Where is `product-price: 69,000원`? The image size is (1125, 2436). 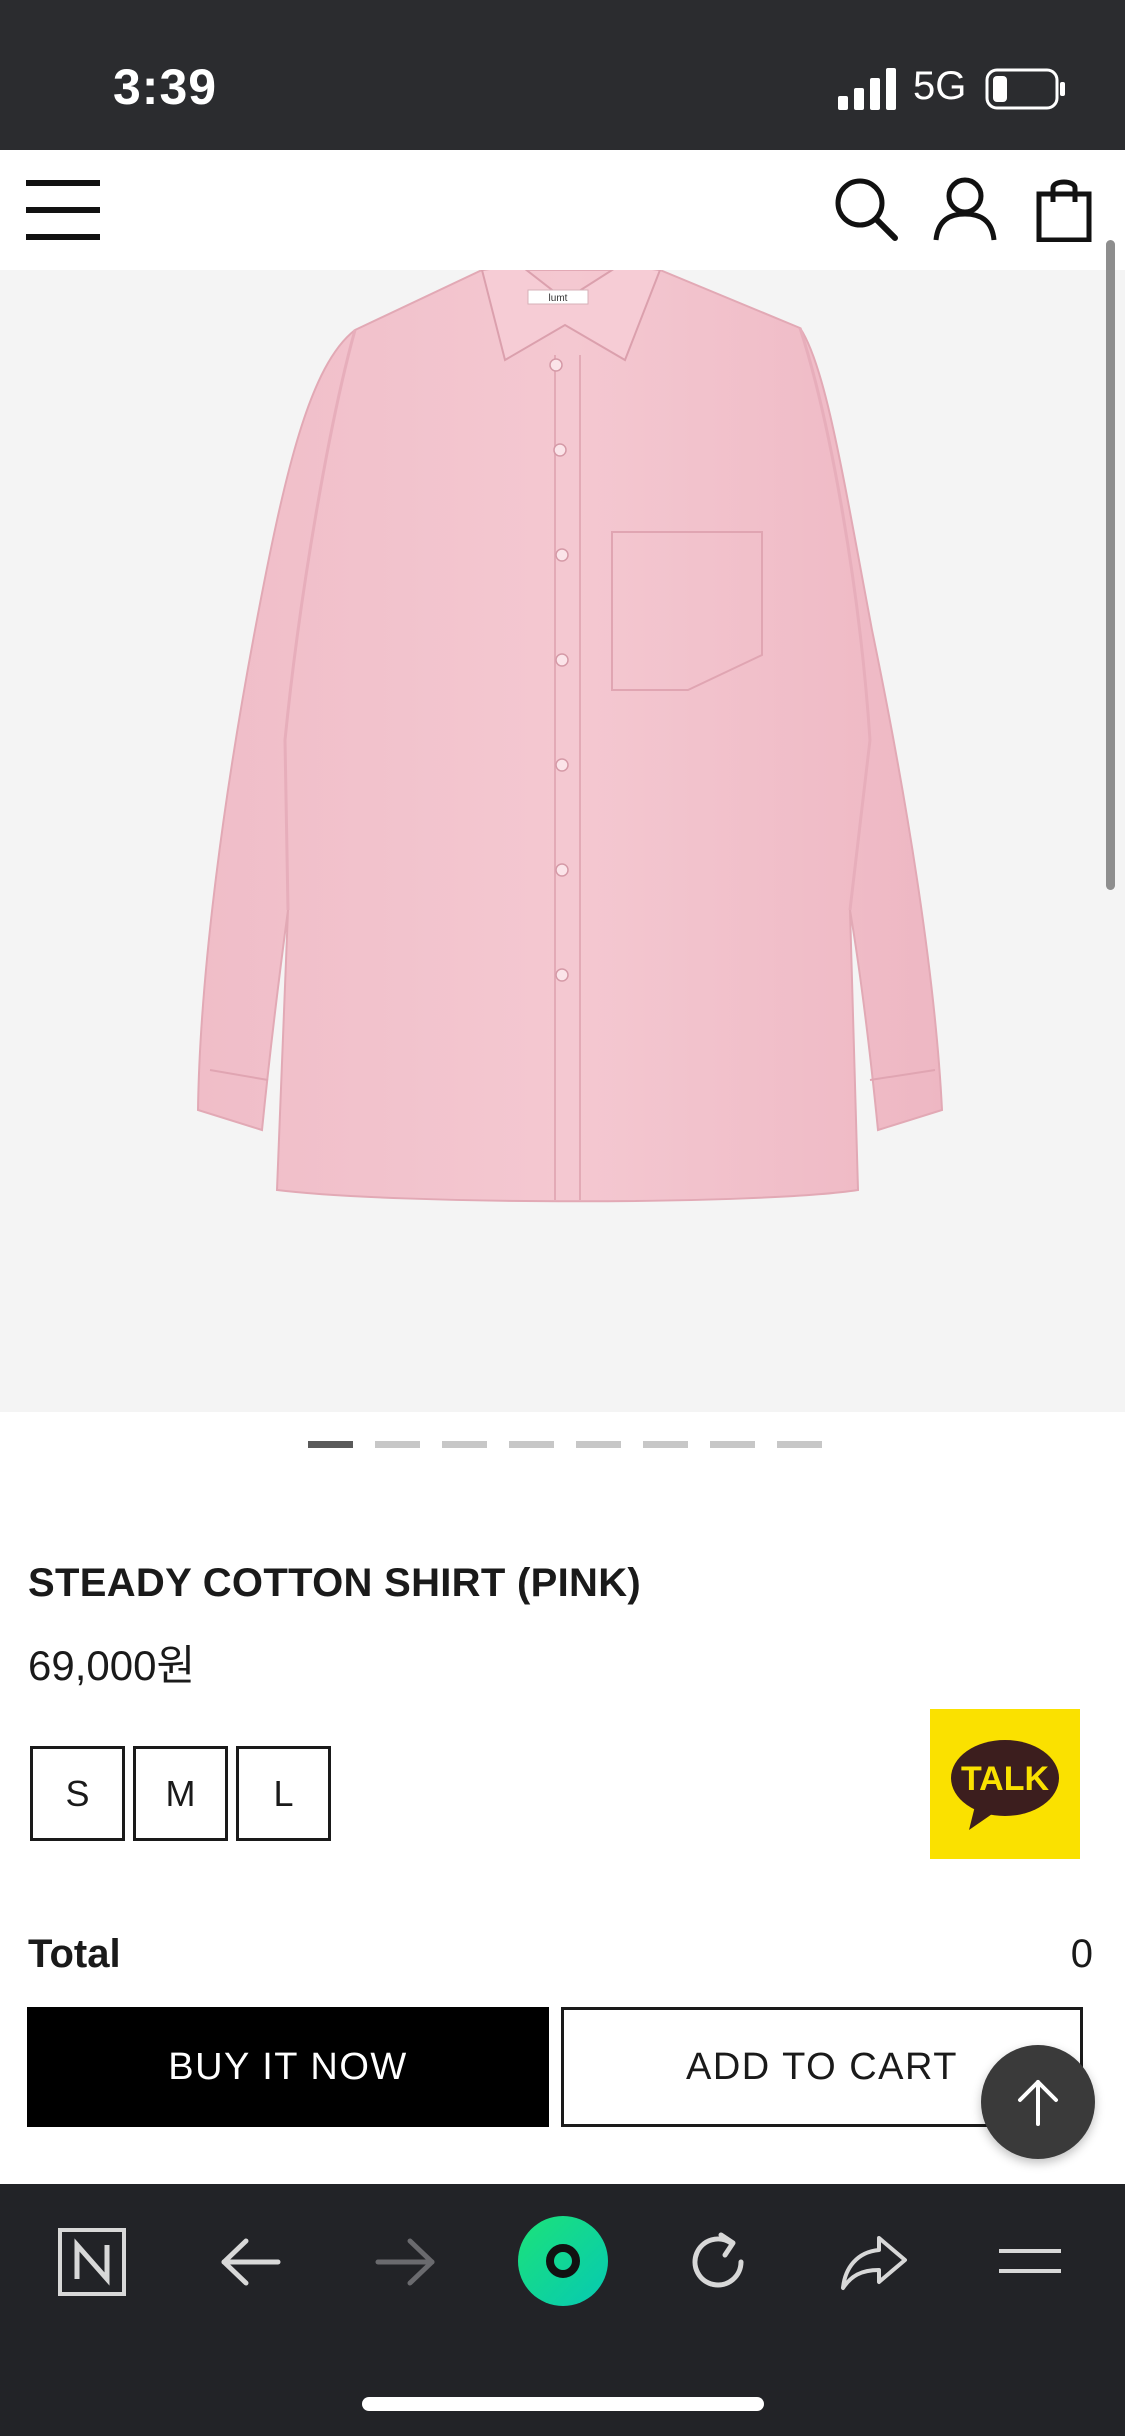
product-price: 69,000원 is located at coordinates (112, 1665).